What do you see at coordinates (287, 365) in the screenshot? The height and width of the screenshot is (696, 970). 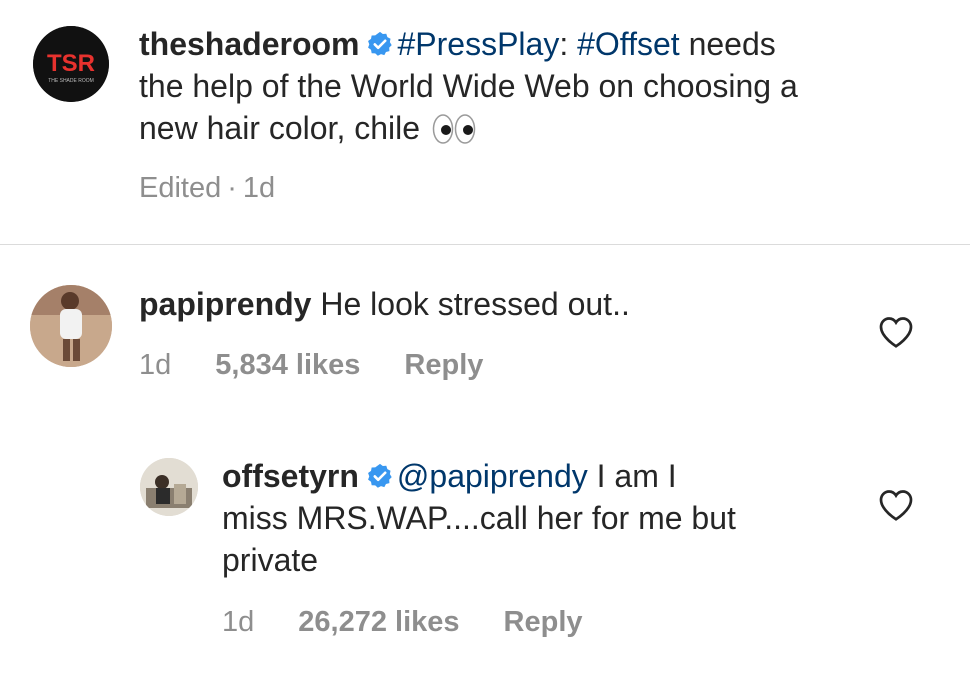 I see `comment-1-likes: 5,834 likes` at bounding box center [287, 365].